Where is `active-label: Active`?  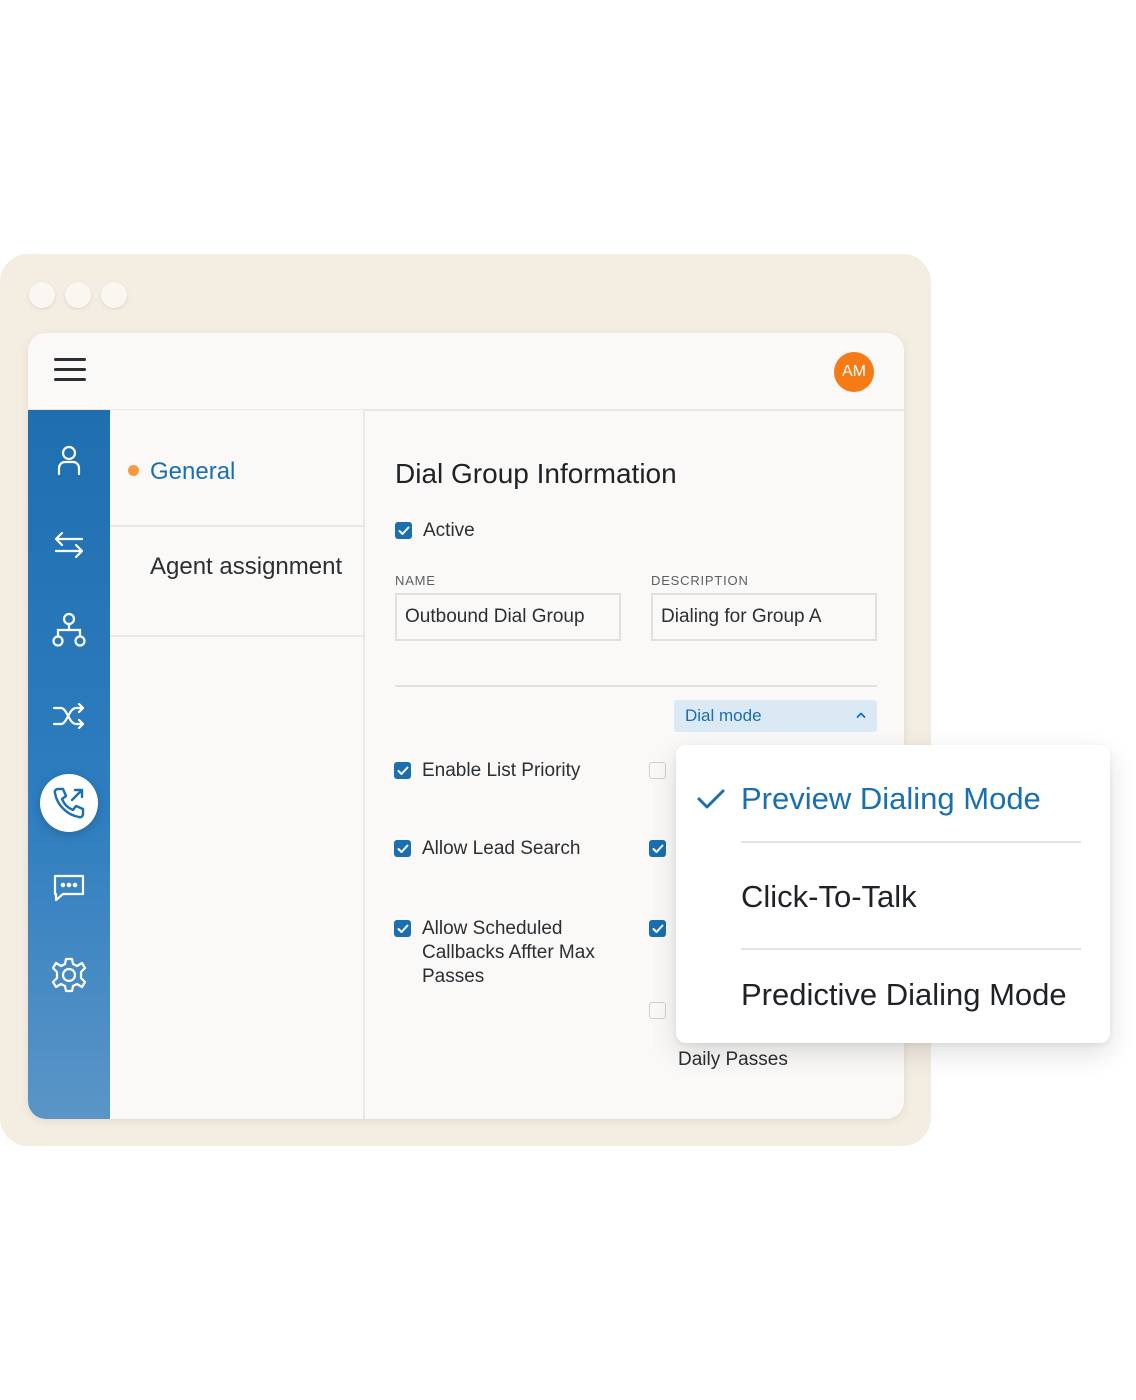 active-label: Active is located at coordinates (449, 530).